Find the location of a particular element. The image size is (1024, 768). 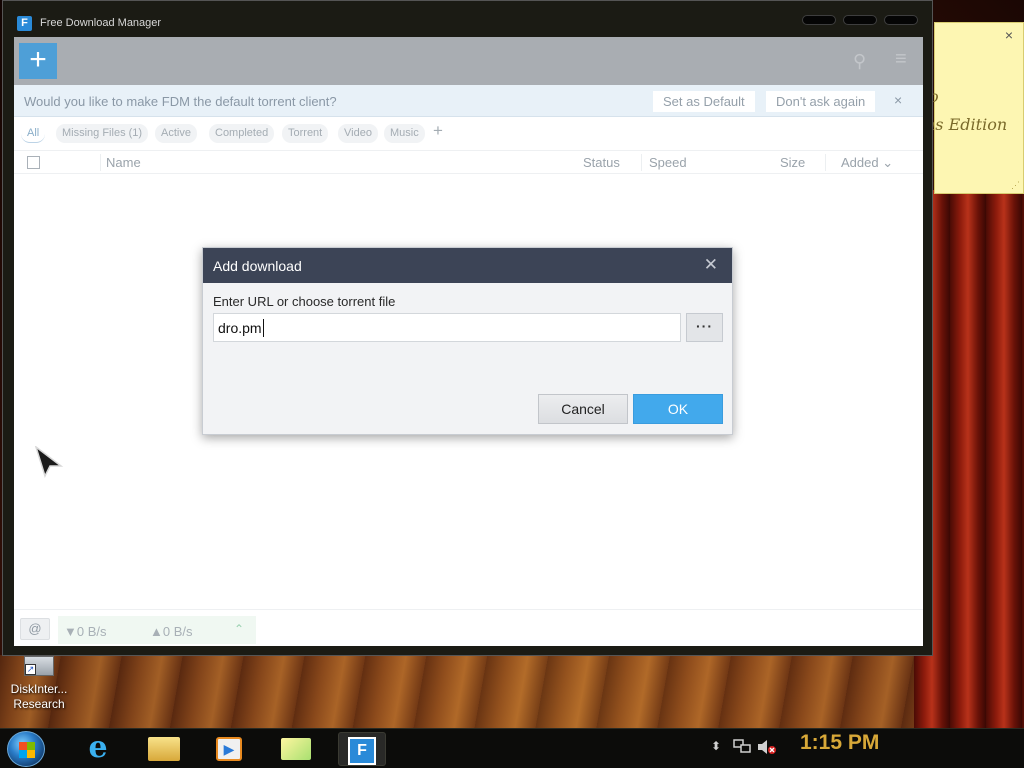

taskbar-media-player: ▶ is located at coordinates (229, 749).